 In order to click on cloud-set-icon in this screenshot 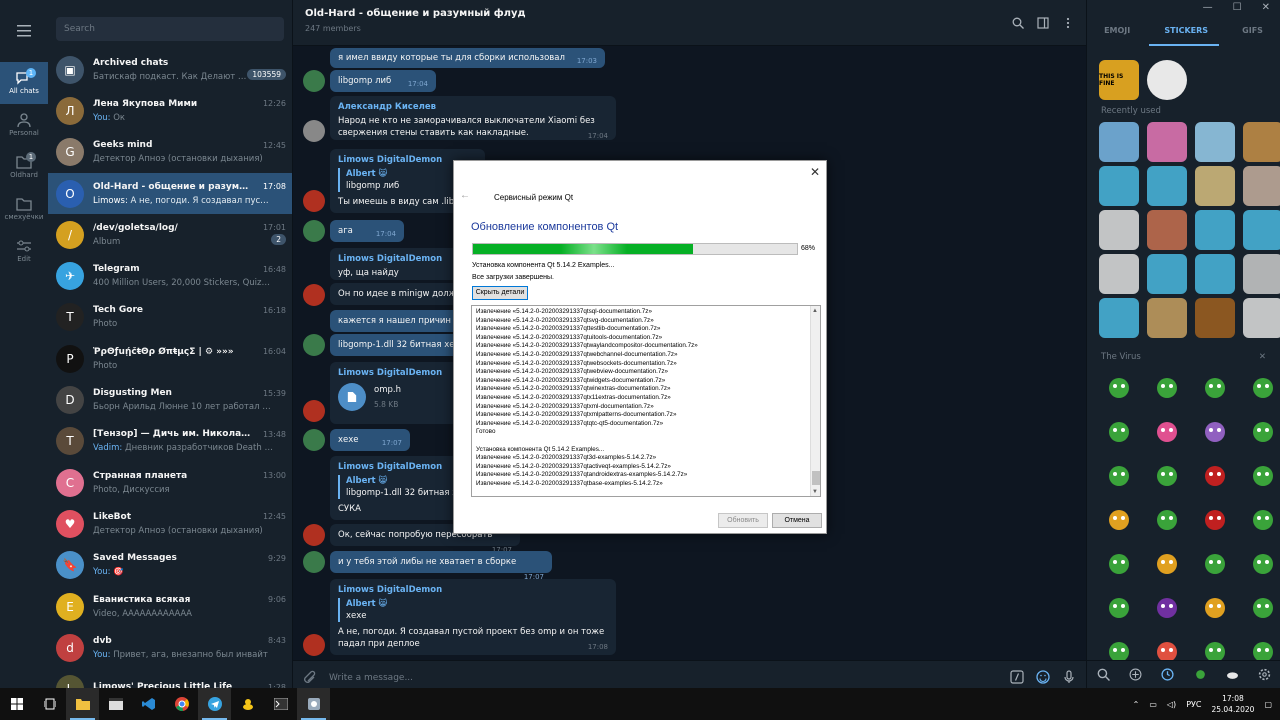, I will do `click(1232, 674)`.